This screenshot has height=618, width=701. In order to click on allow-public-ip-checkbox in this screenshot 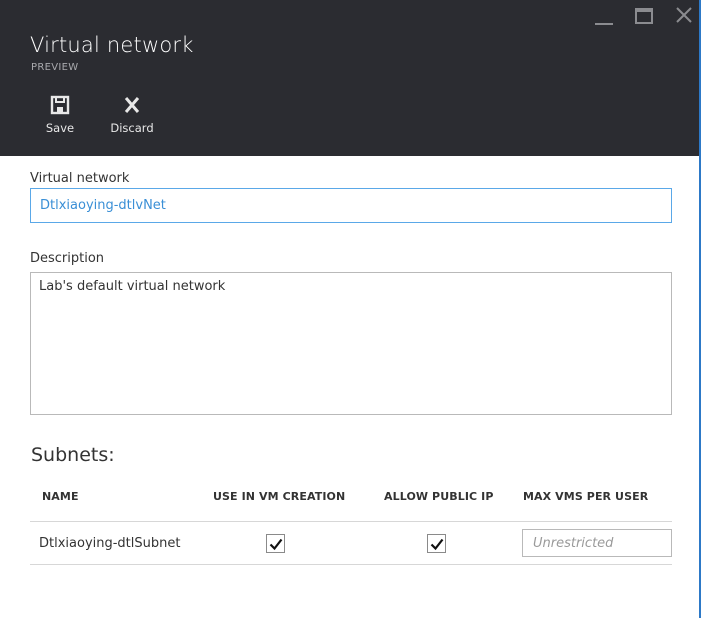, I will do `click(436, 543)`.